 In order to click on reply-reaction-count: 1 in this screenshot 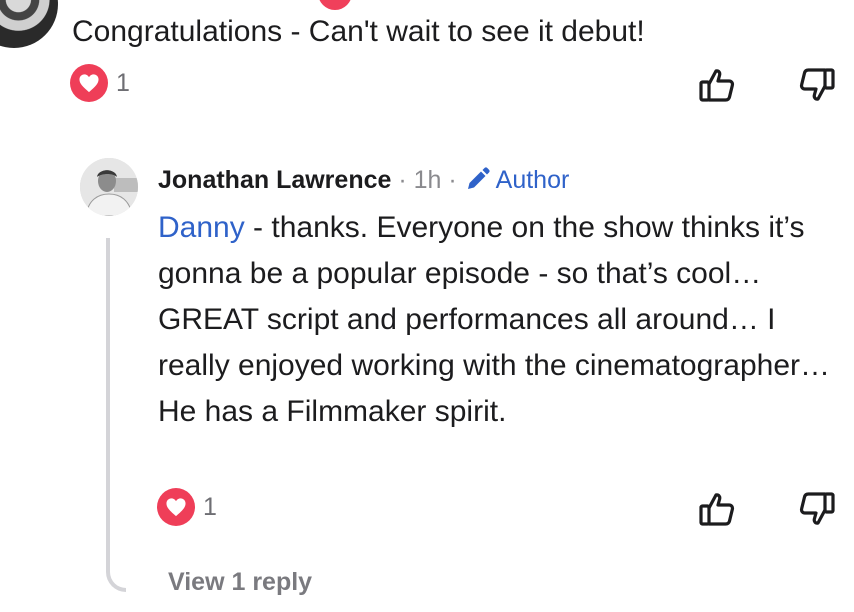, I will do `click(210, 506)`.